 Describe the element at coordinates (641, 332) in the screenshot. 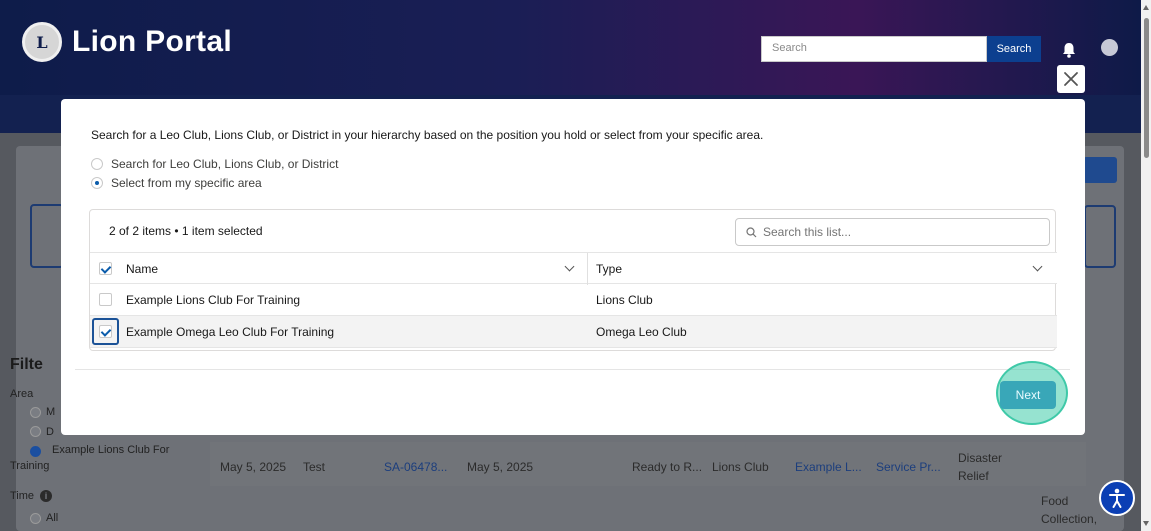

I see `row-type: Omega Leo Club` at that location.